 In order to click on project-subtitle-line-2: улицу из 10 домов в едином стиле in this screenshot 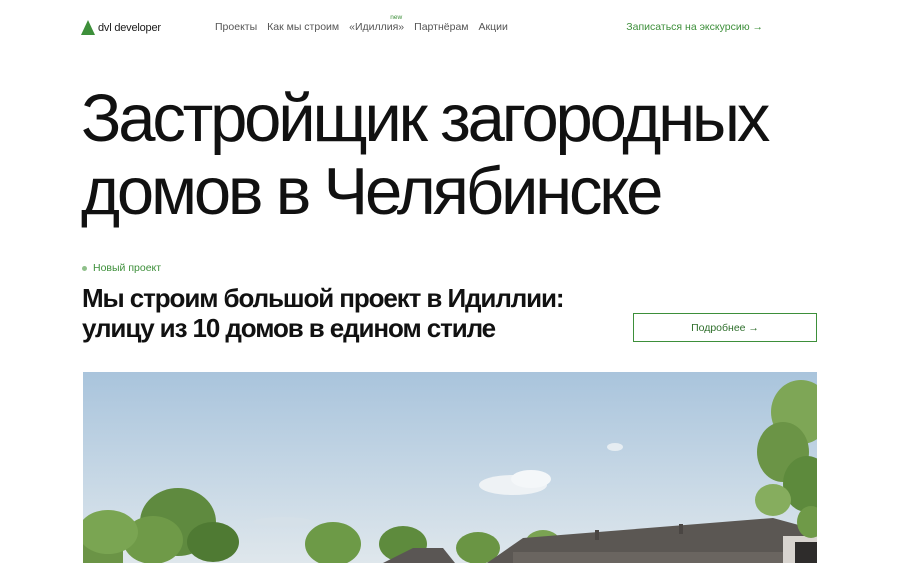, I will do `click(289, 328)`.